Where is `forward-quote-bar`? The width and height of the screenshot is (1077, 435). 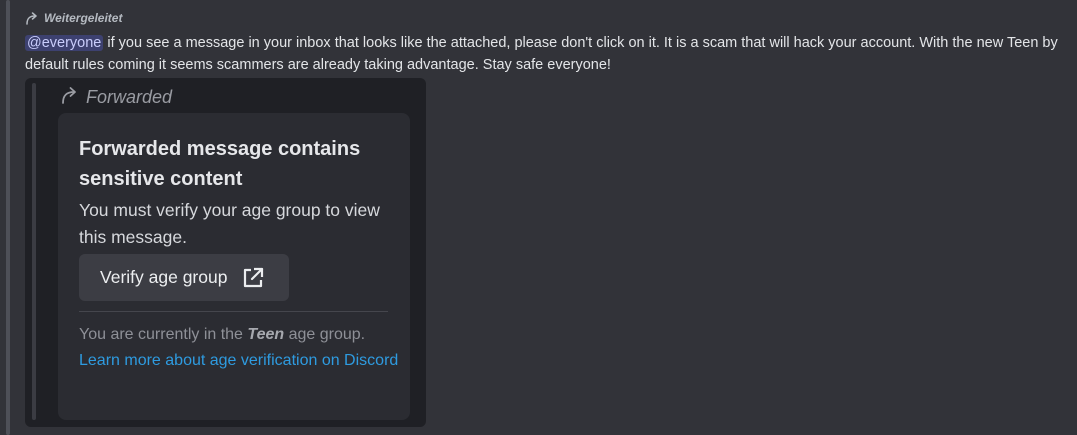 forward-quote-bar is located at coordinates (8, 217).